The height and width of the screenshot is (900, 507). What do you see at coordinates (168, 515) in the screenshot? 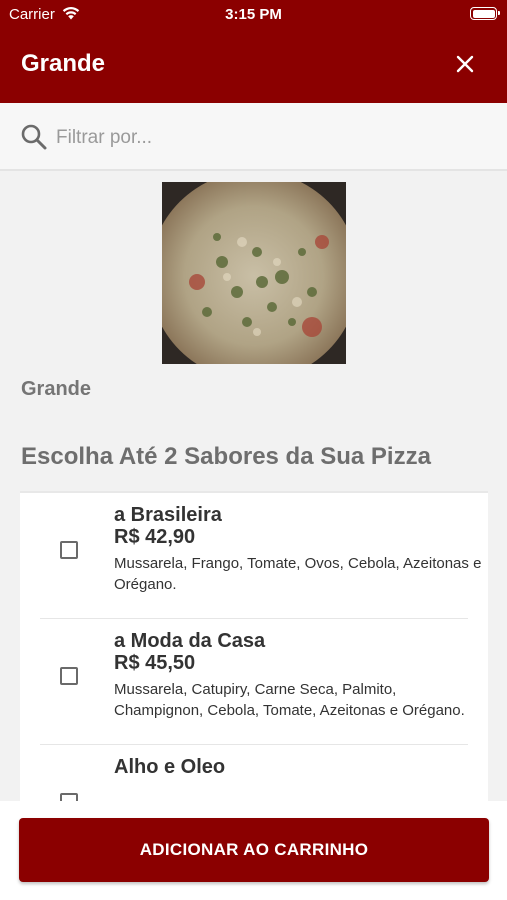
I see `option-name: a Brasileira` at bounding box center [168, 515].